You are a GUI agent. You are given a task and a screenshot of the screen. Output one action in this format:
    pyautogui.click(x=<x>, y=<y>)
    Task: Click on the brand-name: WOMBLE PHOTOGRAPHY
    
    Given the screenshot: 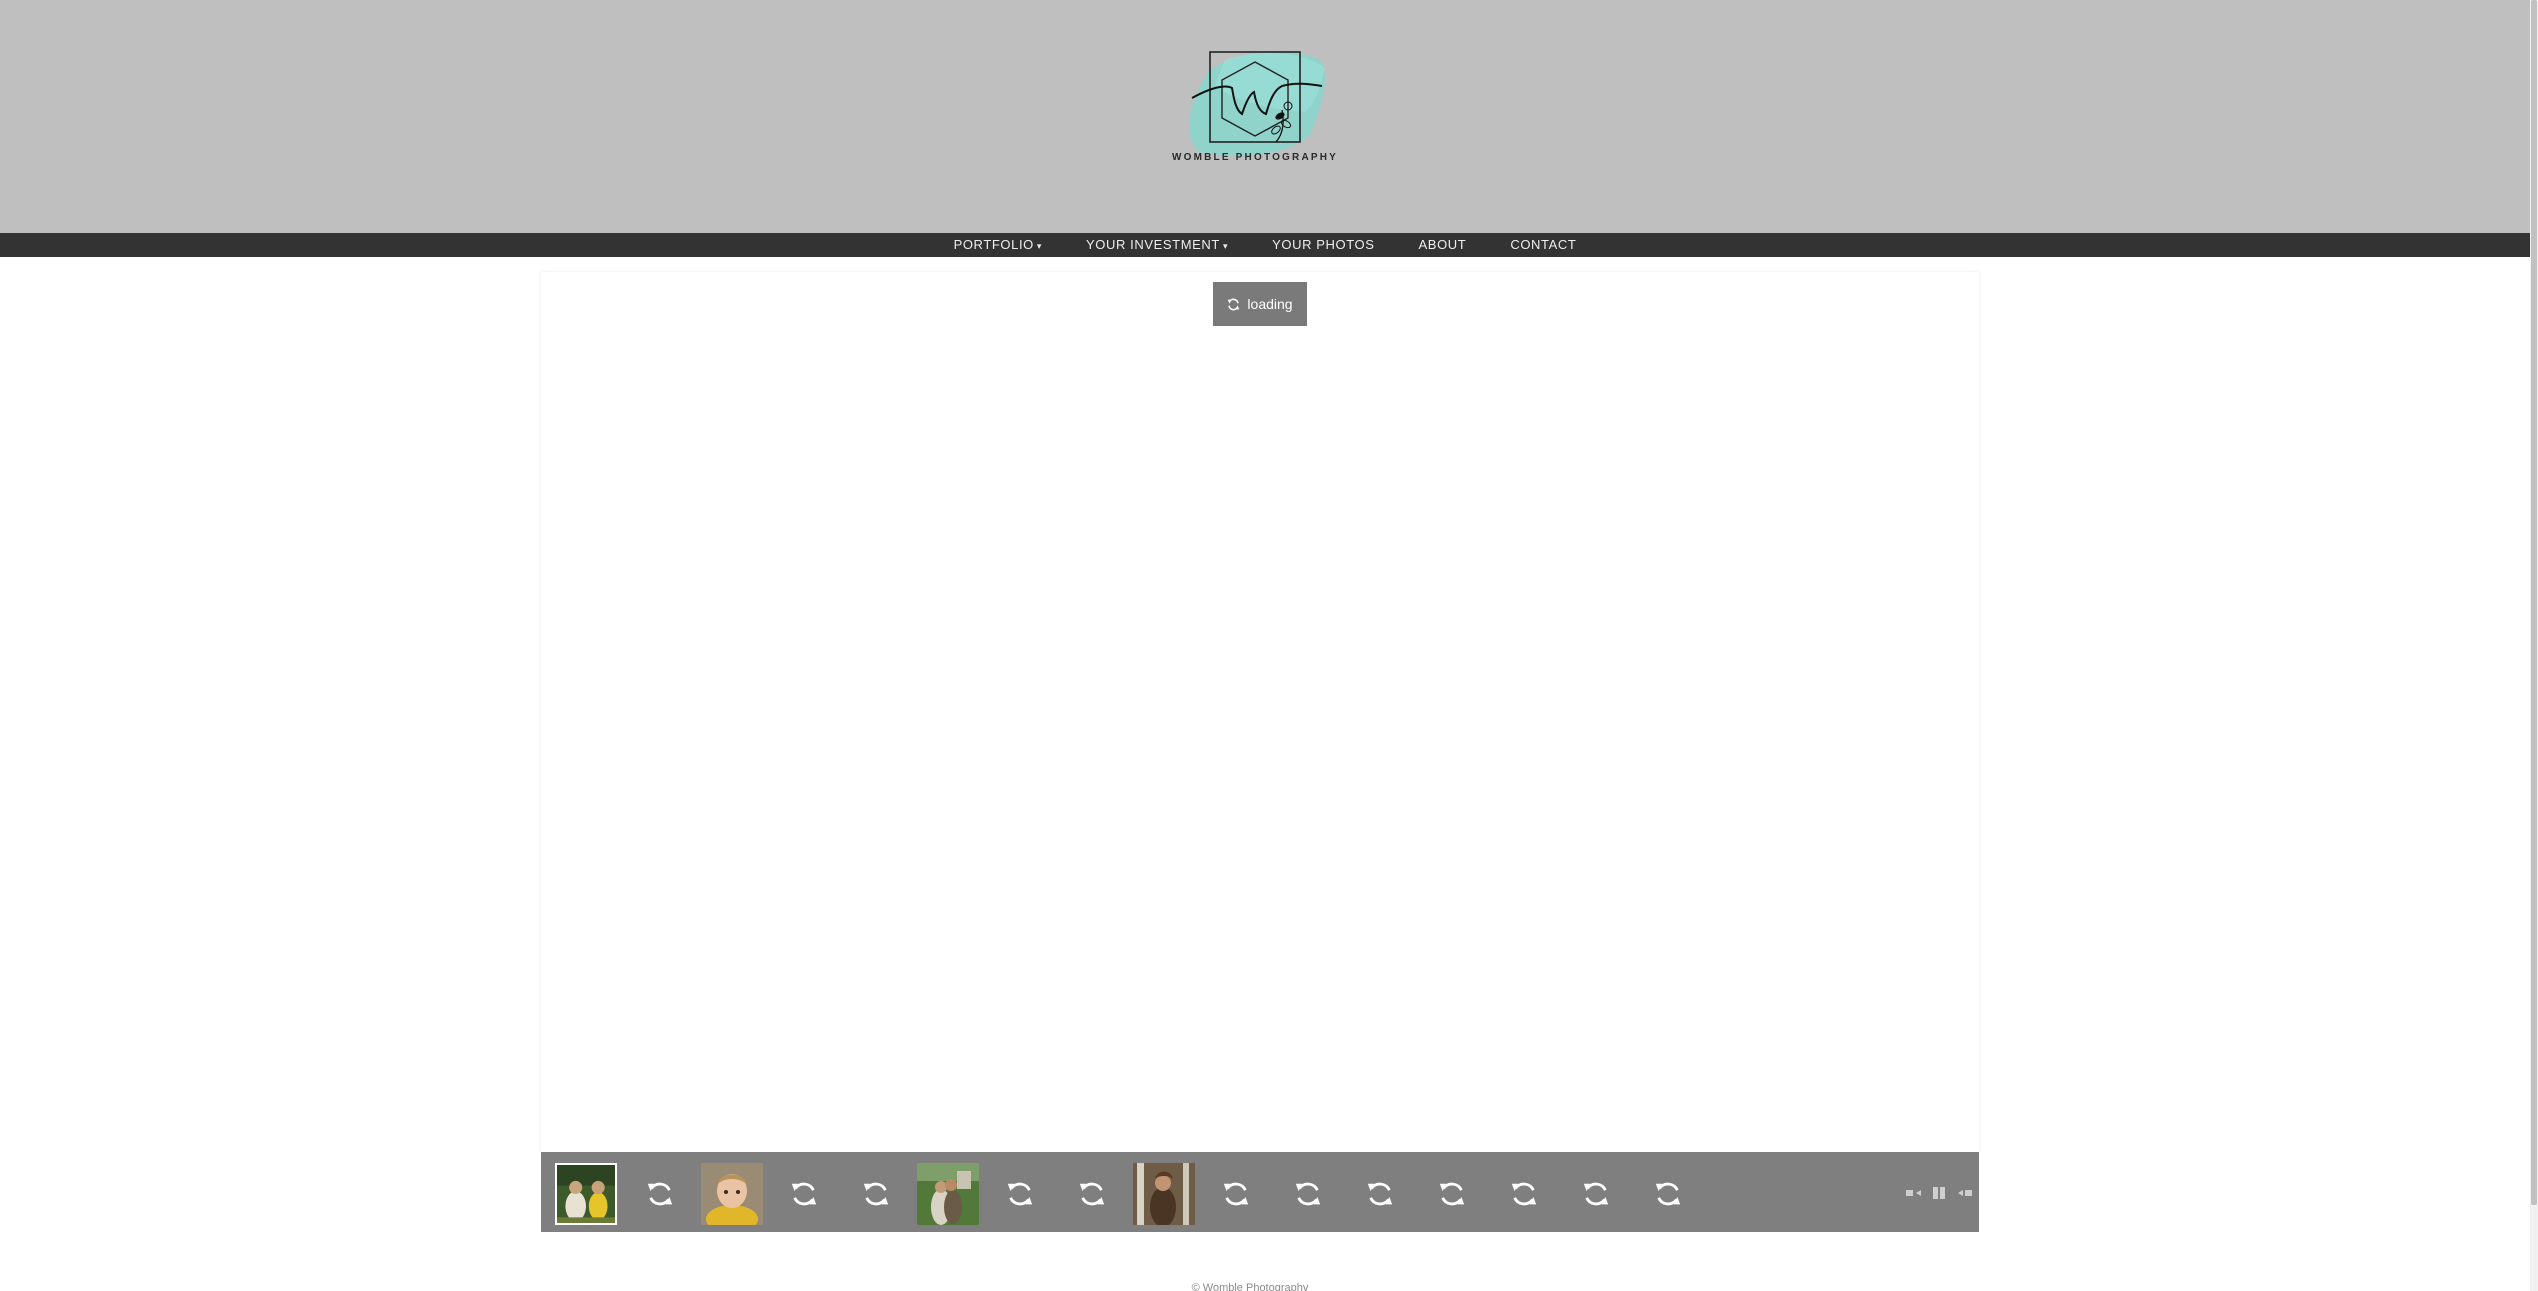 What is the action you would take?
    pyautogui.click(x=1255, y=157)
    